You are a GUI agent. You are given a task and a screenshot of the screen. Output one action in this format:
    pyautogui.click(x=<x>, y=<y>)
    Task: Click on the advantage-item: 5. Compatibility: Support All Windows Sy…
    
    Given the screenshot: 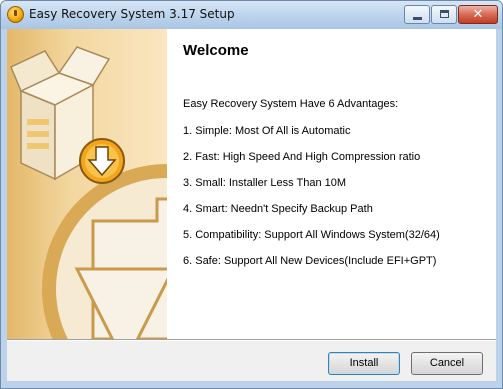 What is the action you would take?
    pyautogui.click(x=311, y=235)
    